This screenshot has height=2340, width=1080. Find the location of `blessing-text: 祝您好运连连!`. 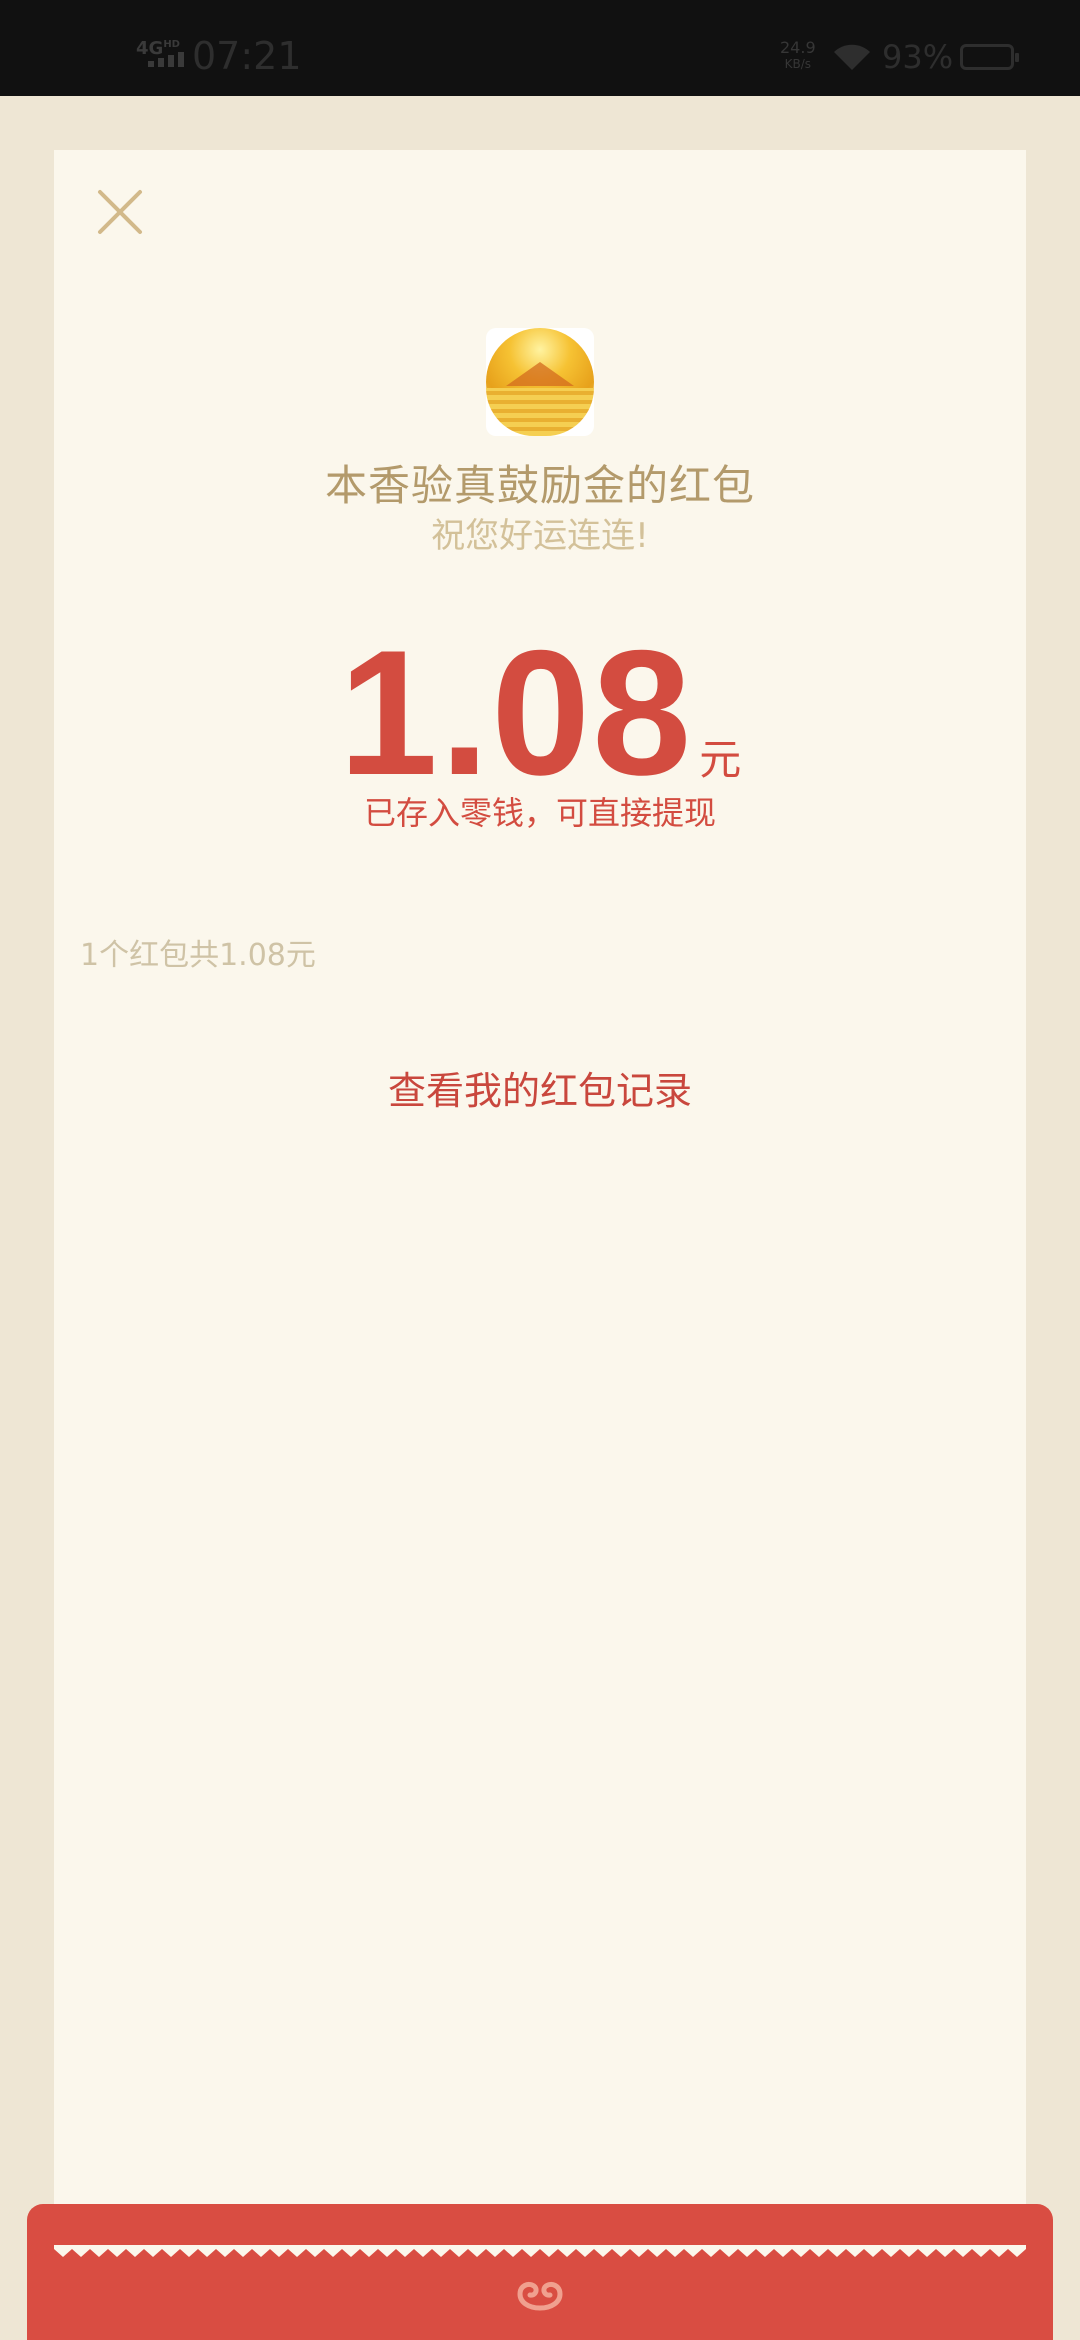

blessing-text: 祝您好运连连! is located at coordinates (540, 536).